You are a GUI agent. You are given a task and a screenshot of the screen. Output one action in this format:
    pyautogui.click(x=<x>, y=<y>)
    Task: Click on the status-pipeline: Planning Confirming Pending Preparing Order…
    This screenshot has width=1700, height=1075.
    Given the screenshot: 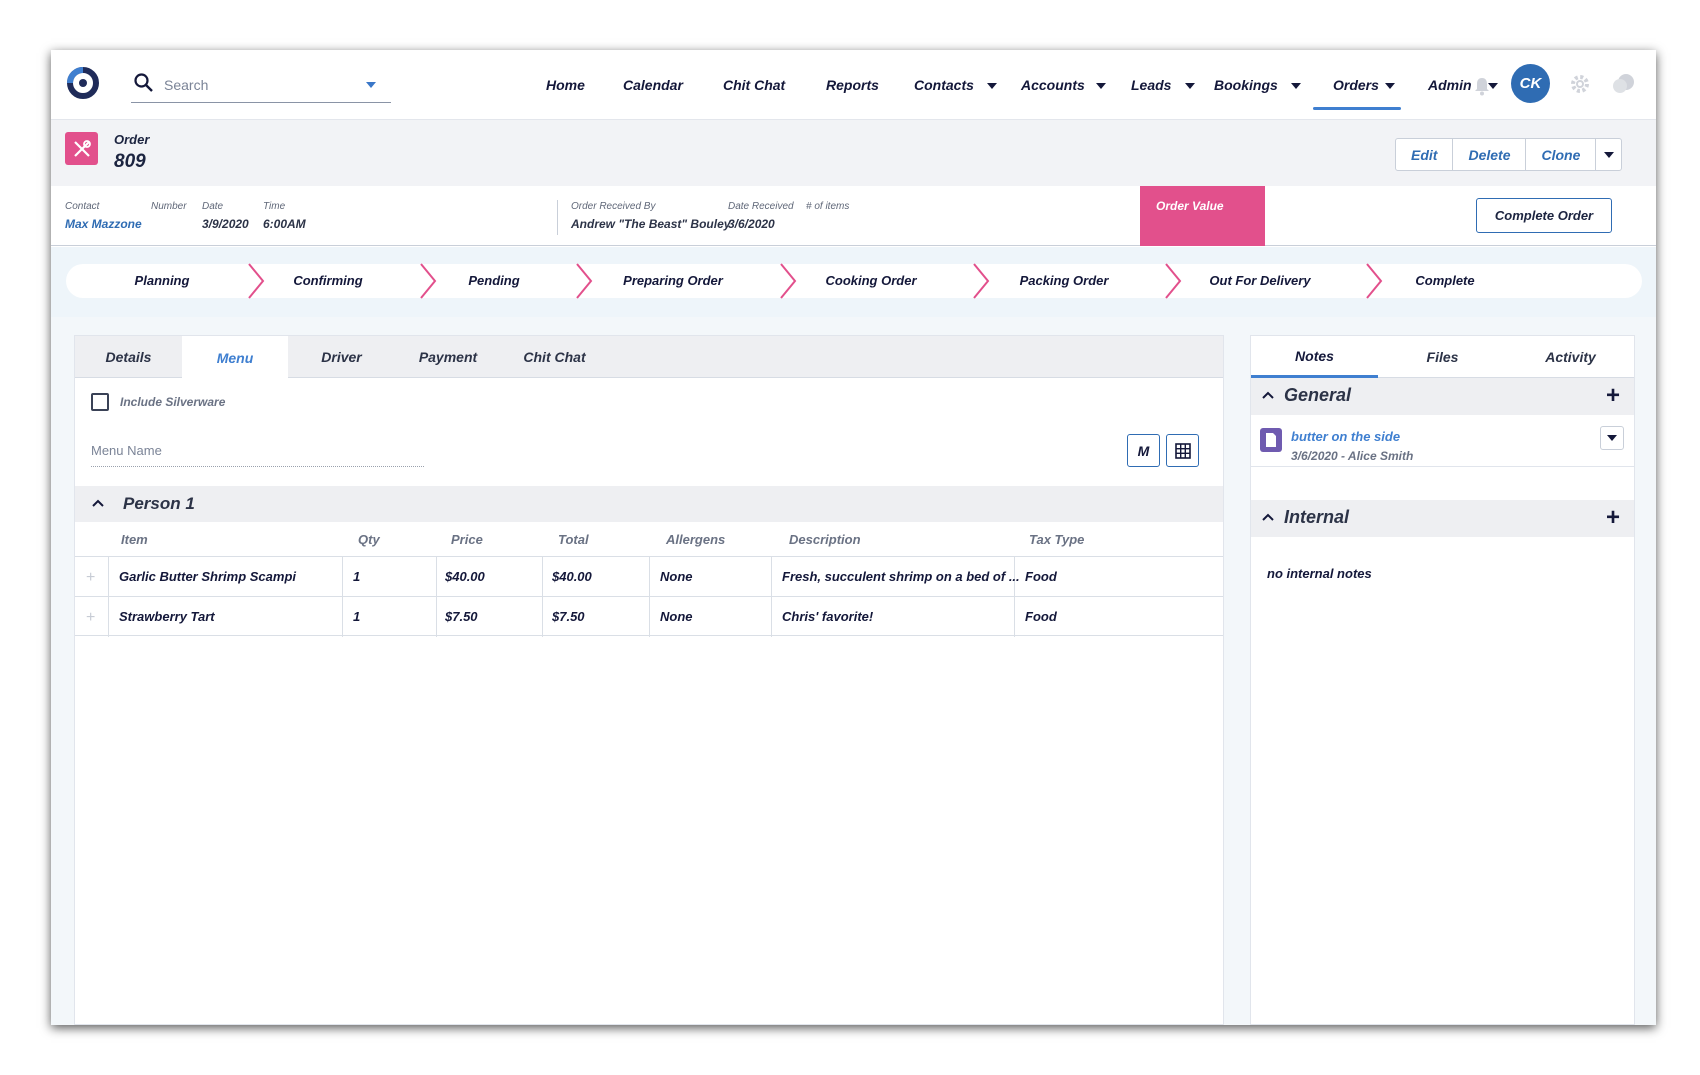 What is the action you would take?
    pyautogui.click(x=854, y=281)
    